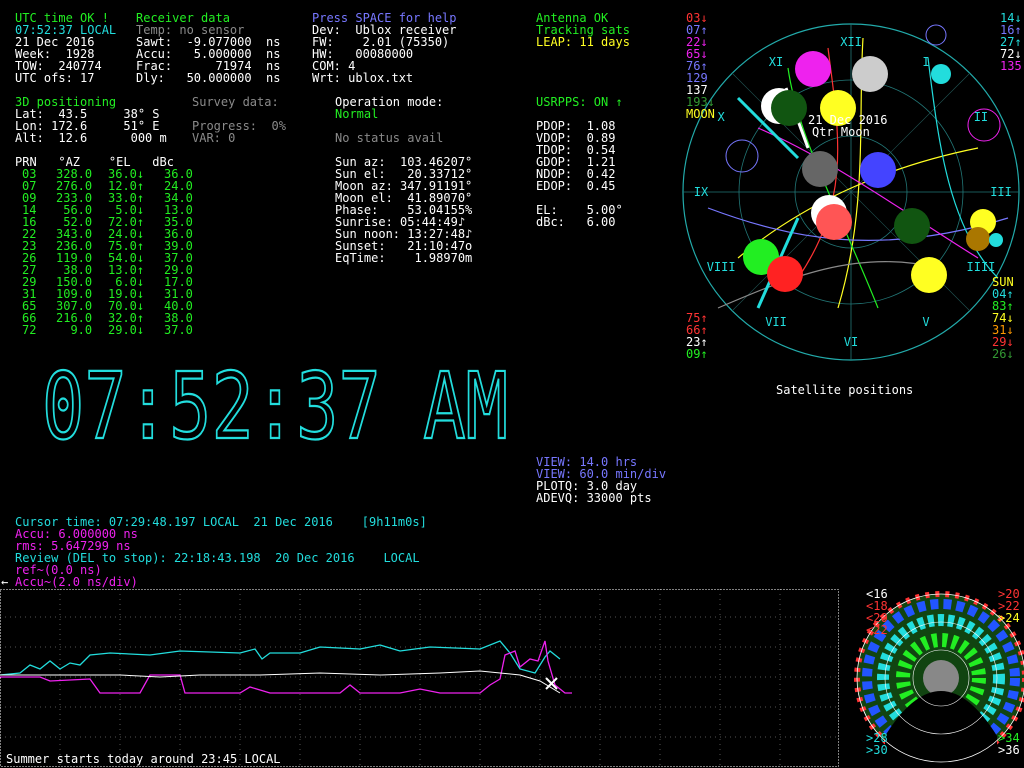  What do you see at coordinates (4, 582) in the screenshot?
I see `scroll-left-icon: ←` at bounding box center [4, 582].